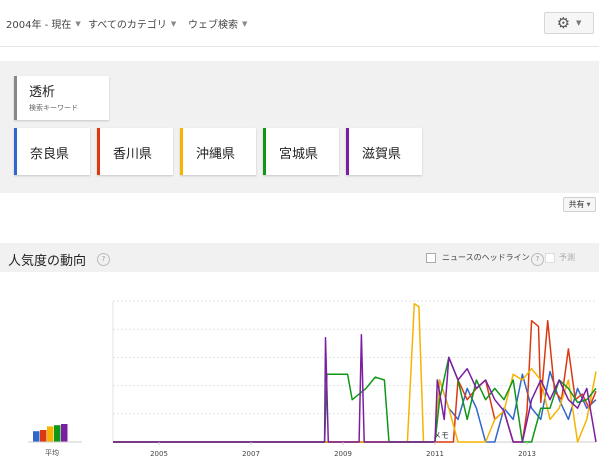 Image resolution: width=599 pixels, height=463 pixels. Describe the element at coordinates (527, 454) in the screenshot. I see `x-tick-label: 2013` at that location.